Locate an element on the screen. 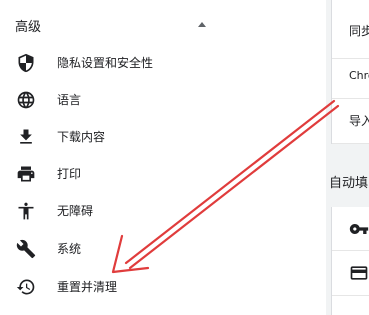  sidebar-item-reset: 重置并清理 is located at coordinates (150, 286).